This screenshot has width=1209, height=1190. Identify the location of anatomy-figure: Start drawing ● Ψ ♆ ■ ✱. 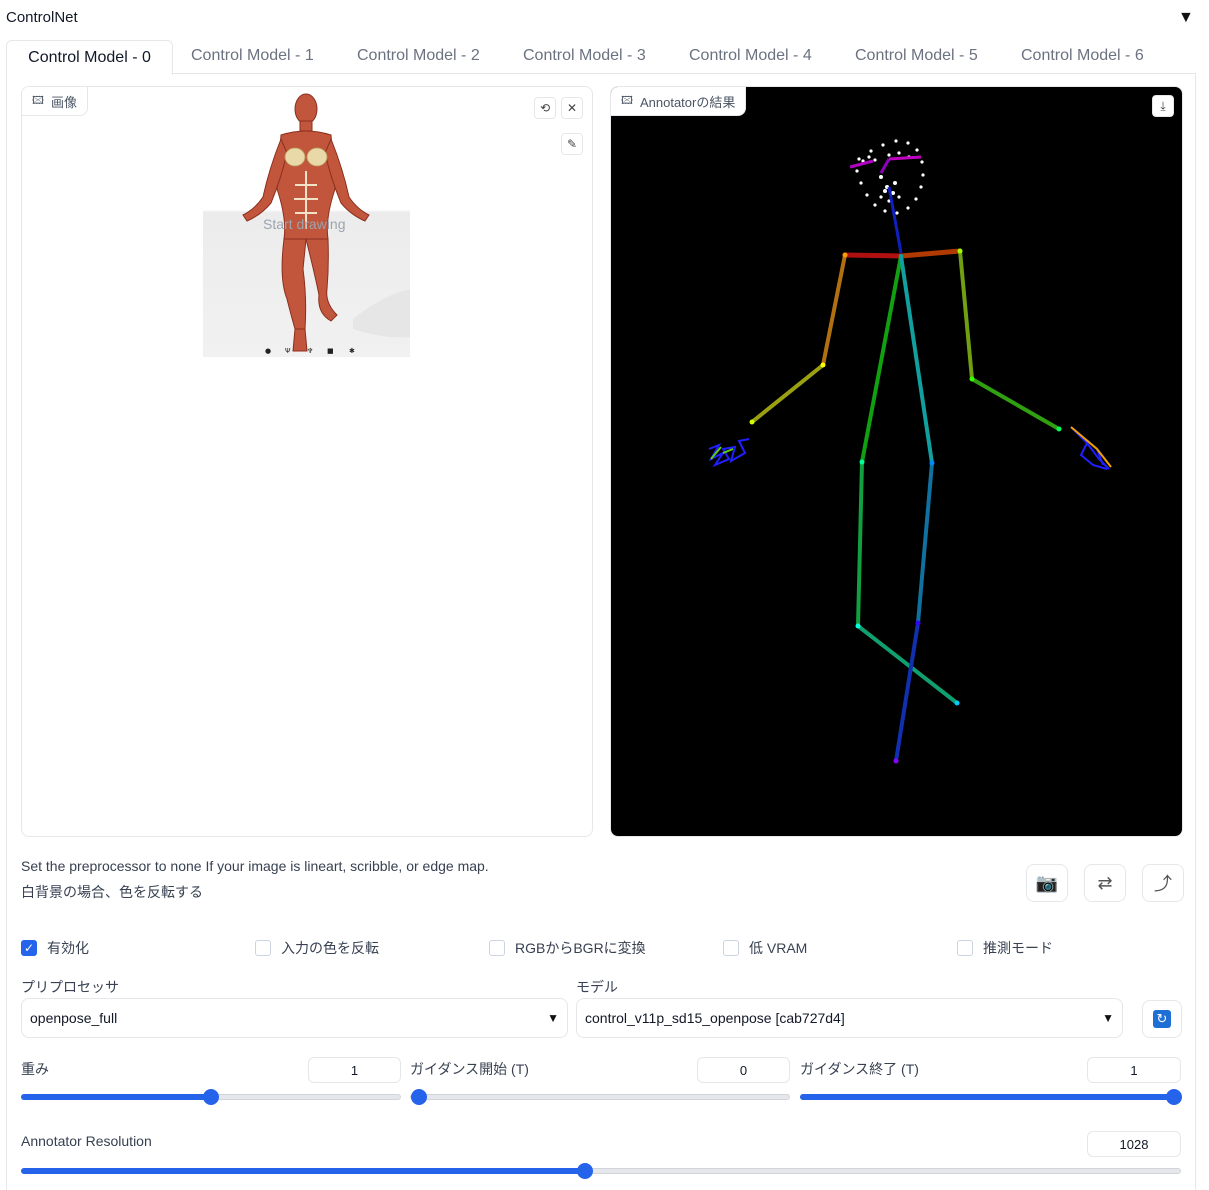
(326, 224).